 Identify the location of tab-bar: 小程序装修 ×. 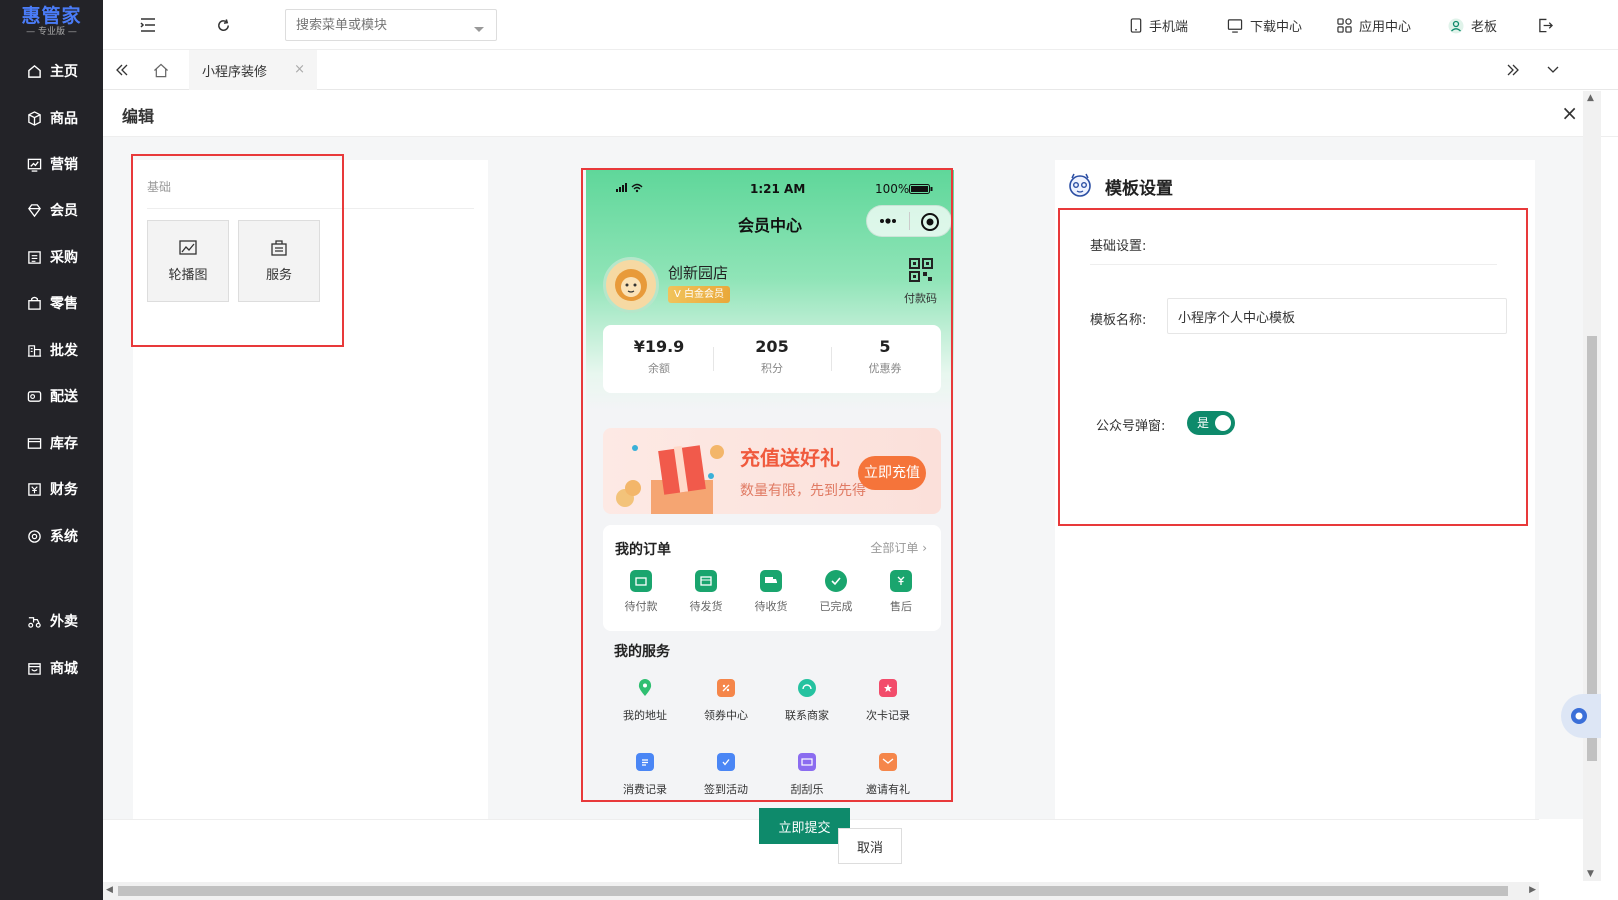
(860, 70).